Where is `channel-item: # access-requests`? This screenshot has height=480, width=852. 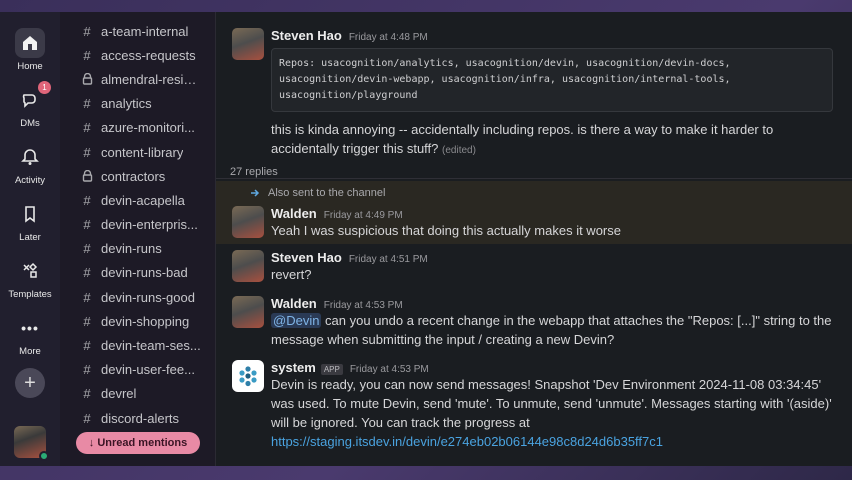 channel-item: # access-requests is located at coordinates (137, 55).